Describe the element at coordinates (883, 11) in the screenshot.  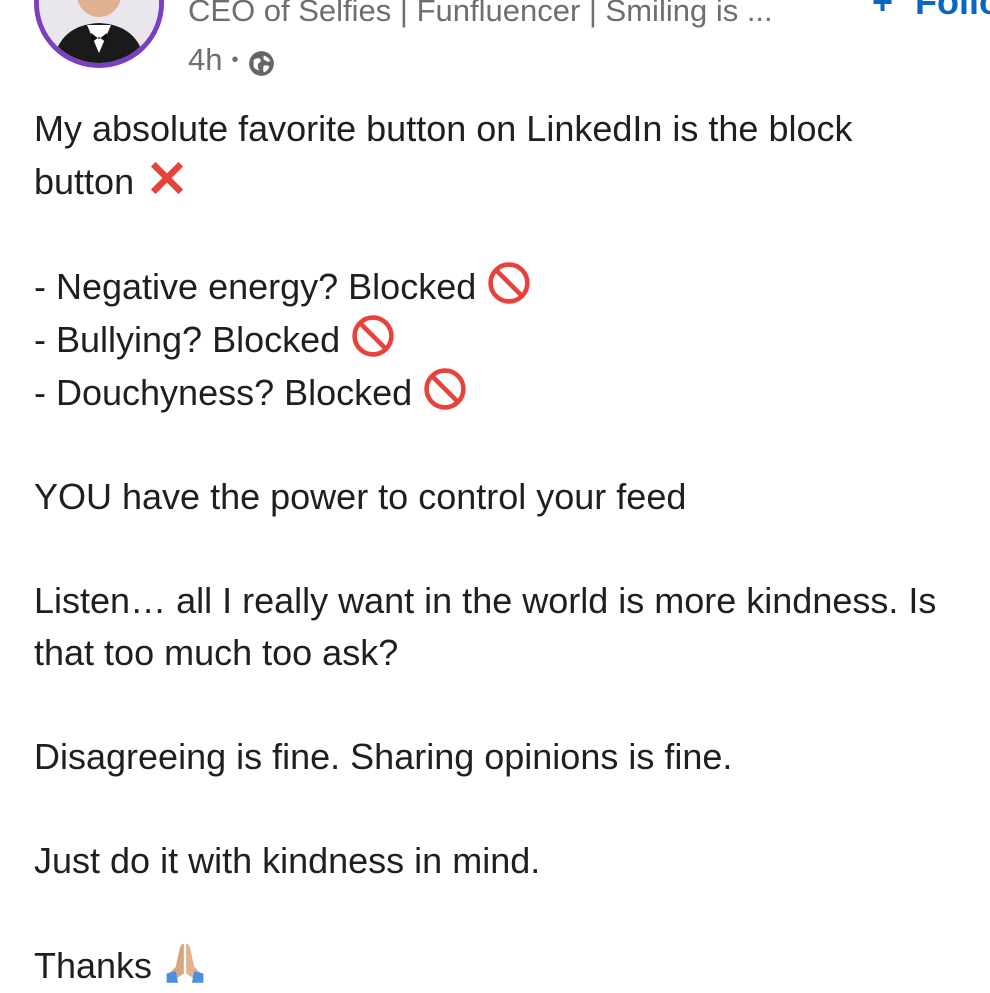
I see `plus-icon: +` at that location.